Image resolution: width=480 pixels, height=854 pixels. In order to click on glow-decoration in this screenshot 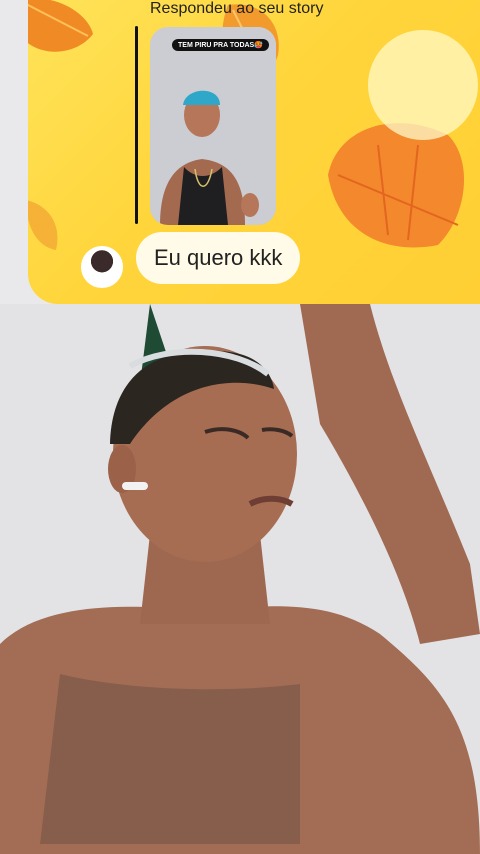, I will do `click(423, 85)`.